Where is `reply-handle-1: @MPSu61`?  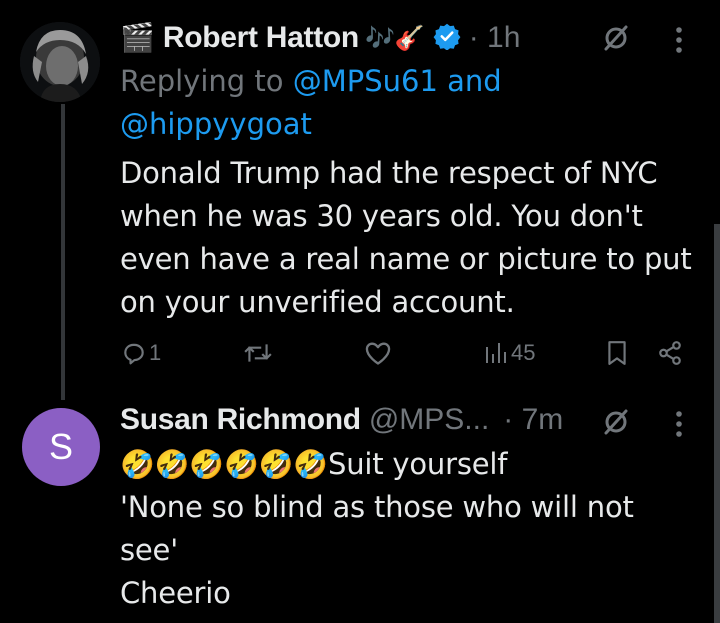
reply-handle-1: @MPSu61 is located at coordinates (365, 81).